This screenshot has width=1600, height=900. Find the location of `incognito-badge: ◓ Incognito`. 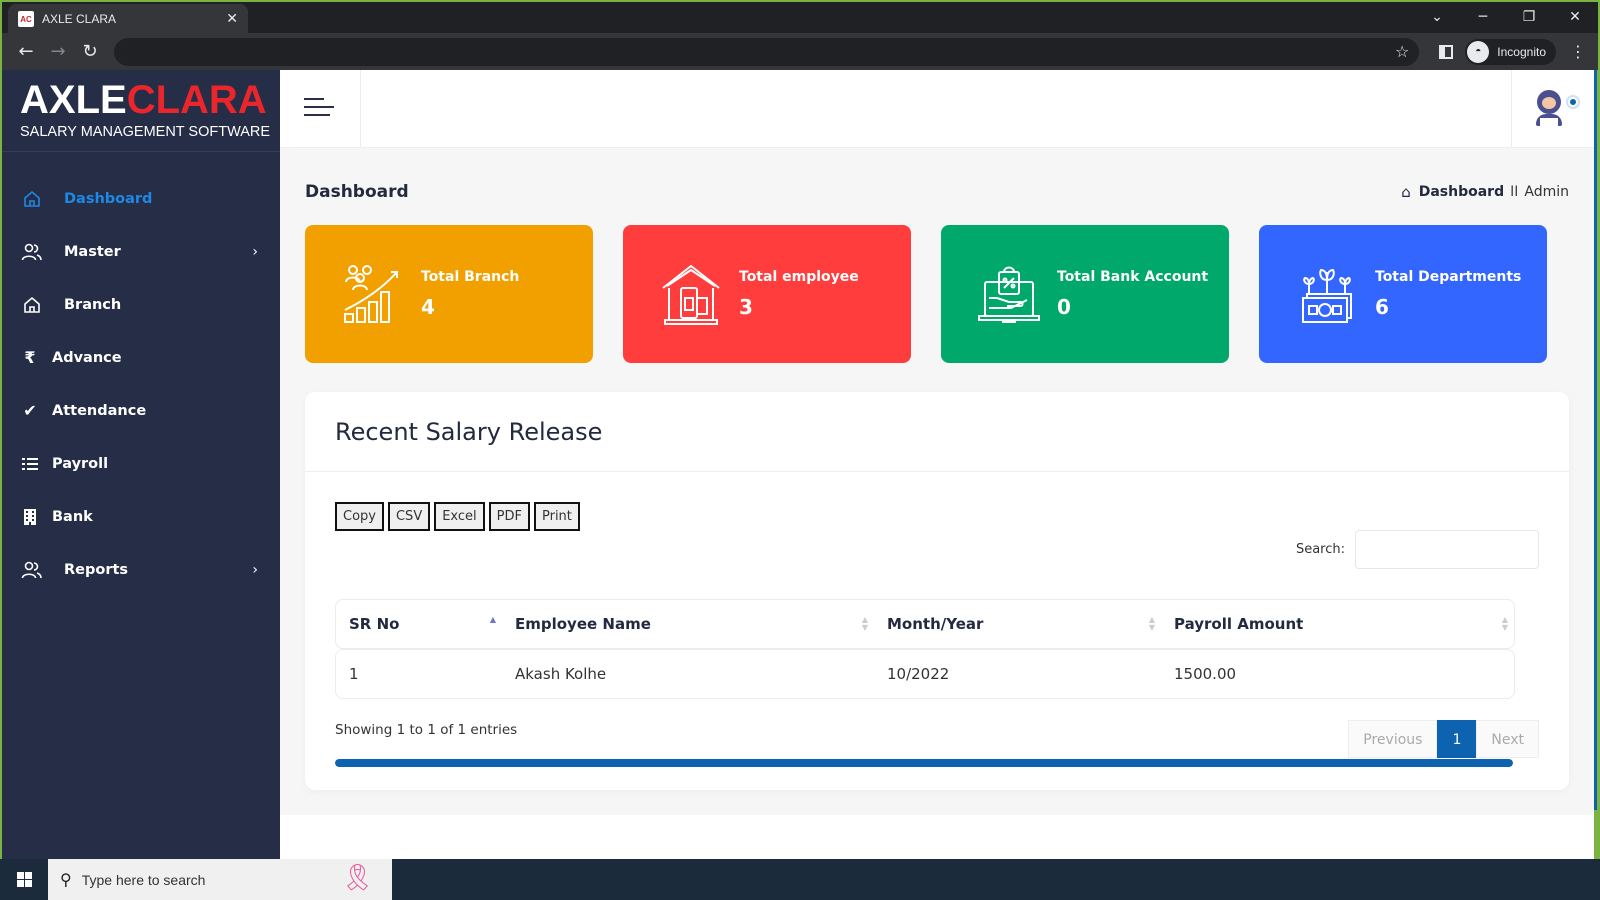

incognito-badge: ◓ Incognito is located at coordinates (1510, 51).